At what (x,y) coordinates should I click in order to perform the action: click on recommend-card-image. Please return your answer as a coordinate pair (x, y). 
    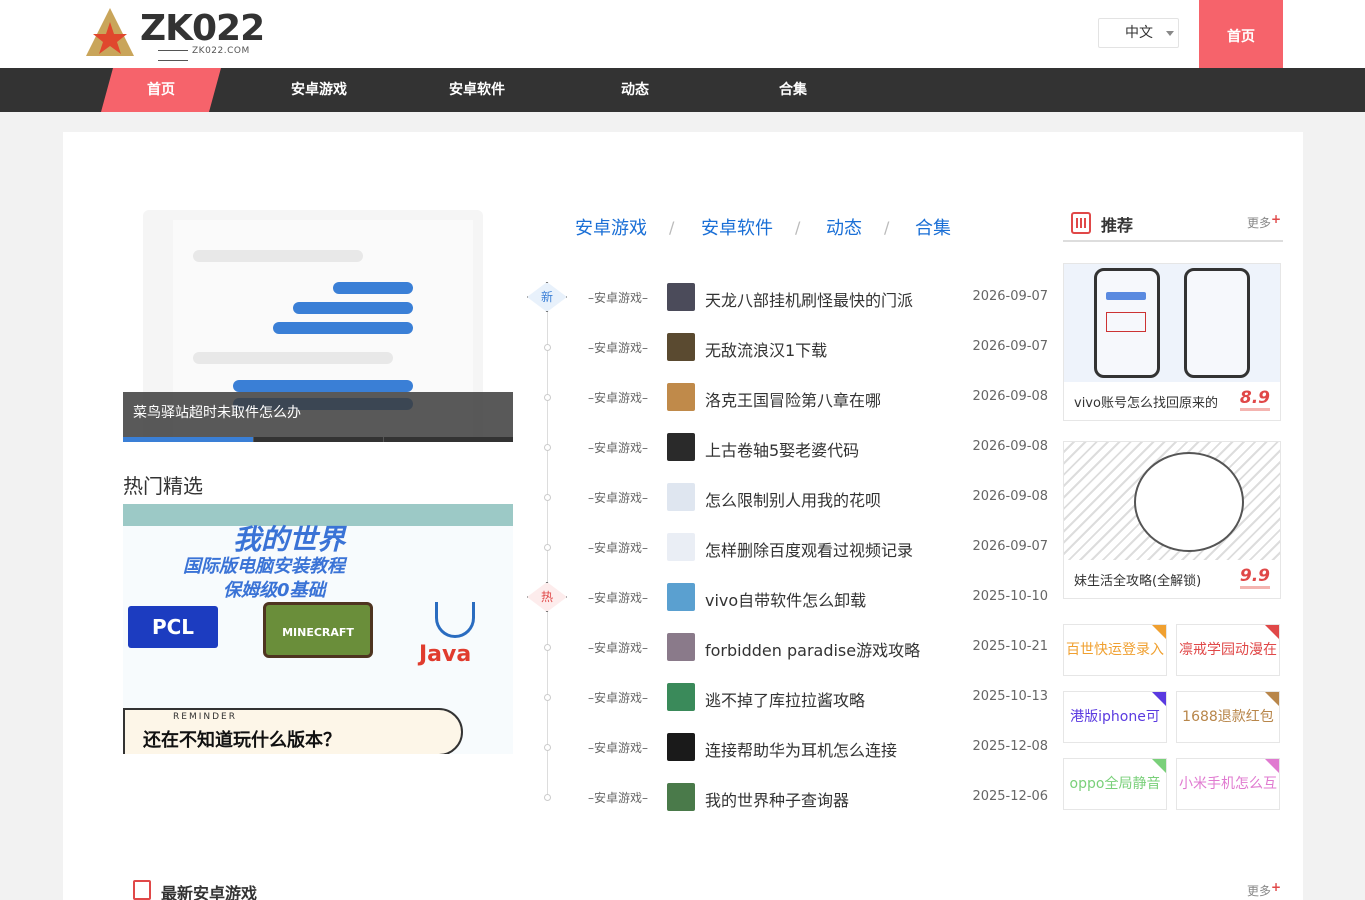
    Looking at the image, I should click on (1172, 501).